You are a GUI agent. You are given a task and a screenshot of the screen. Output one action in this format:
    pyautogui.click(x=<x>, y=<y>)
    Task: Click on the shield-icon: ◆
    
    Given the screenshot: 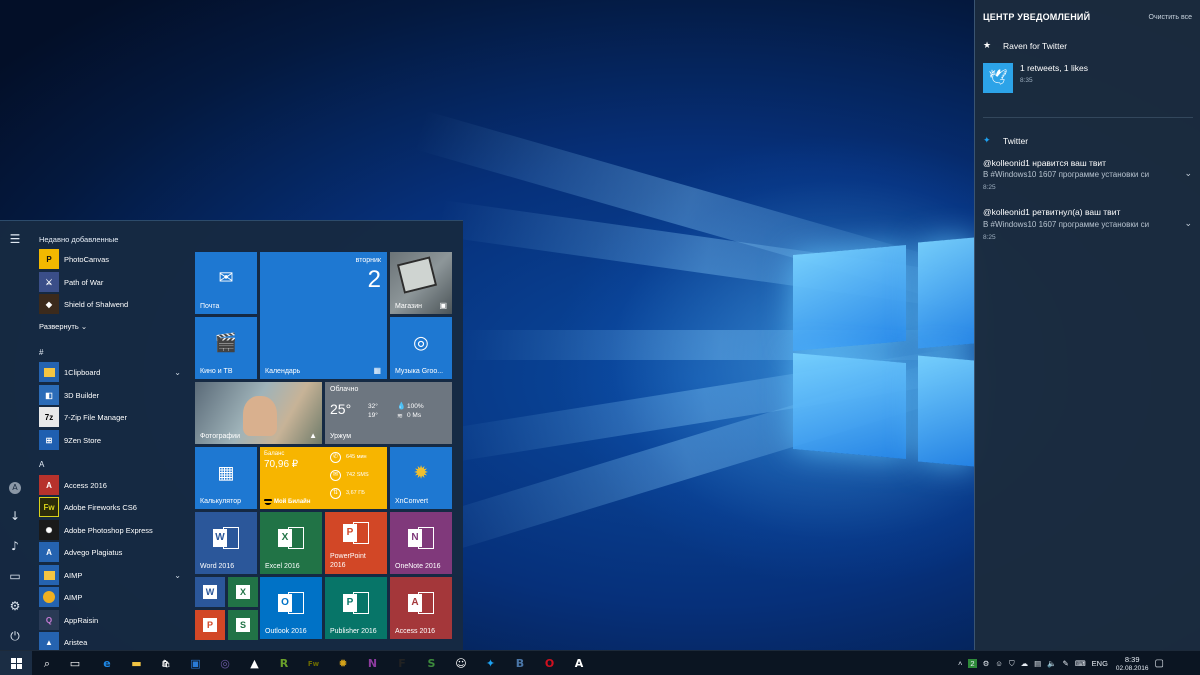 What is the action you would take?
    pyautogui.click(x=49, y=304)
    